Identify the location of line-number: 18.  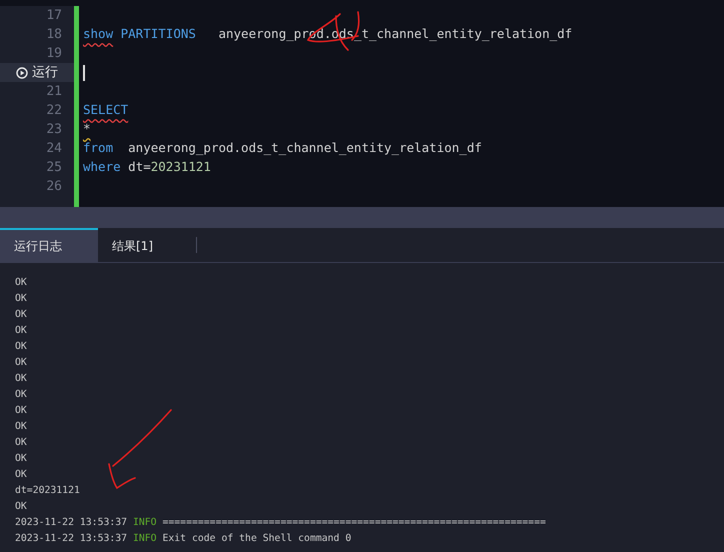
(54, 35).